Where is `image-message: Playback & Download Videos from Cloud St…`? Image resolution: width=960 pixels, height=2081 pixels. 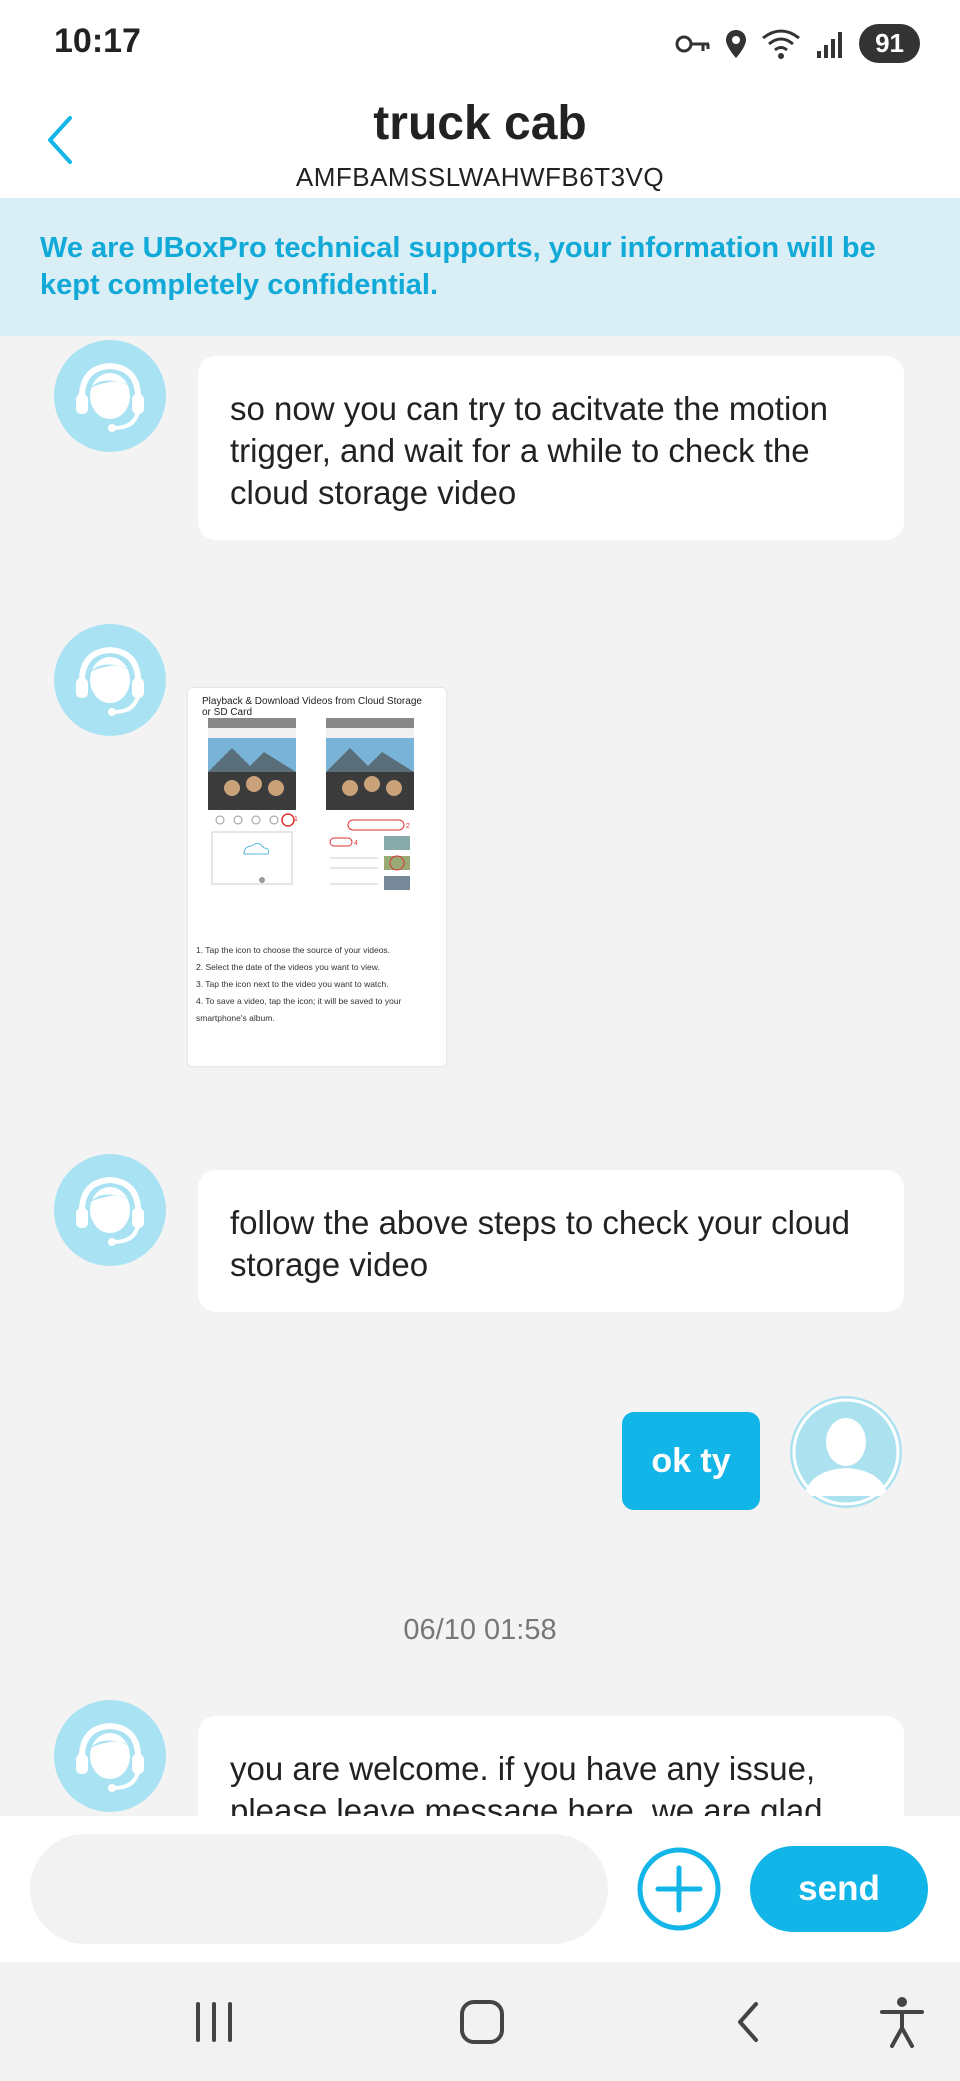 image-message: Playback & Download Videos from Cloud St… is located at coordinates (317, 877).